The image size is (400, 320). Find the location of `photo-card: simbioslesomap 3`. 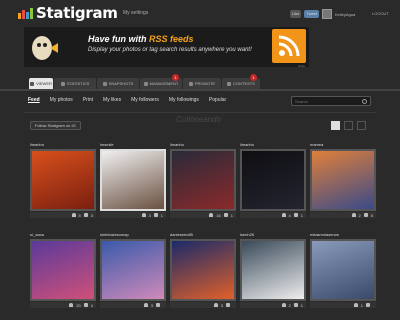

photo-card: simbioslesomap 3 is located at coordinates (133, 270).